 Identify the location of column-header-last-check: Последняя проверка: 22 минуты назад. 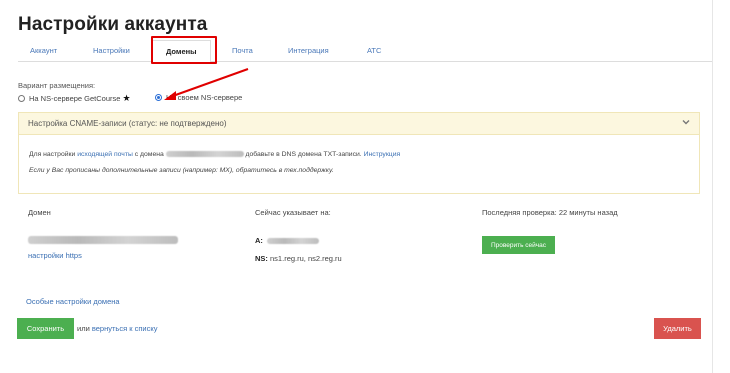
(550, 212).